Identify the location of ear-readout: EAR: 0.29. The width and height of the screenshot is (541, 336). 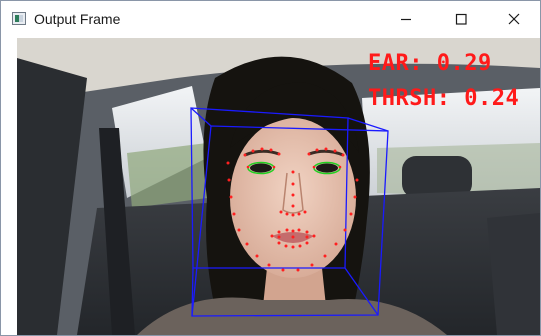
(430, 63).